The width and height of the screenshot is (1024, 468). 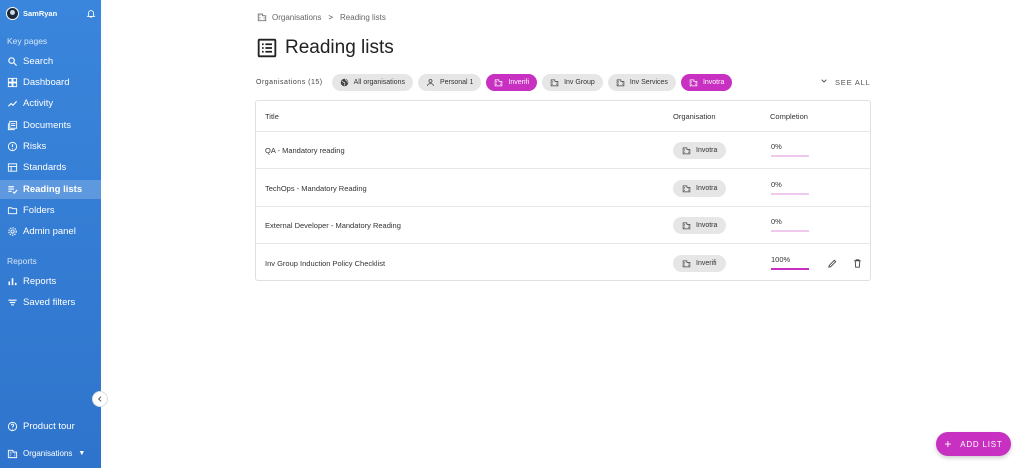 I want to click on sidebar-item-saved-filters: Saved filters, so click(x=50, y=302).